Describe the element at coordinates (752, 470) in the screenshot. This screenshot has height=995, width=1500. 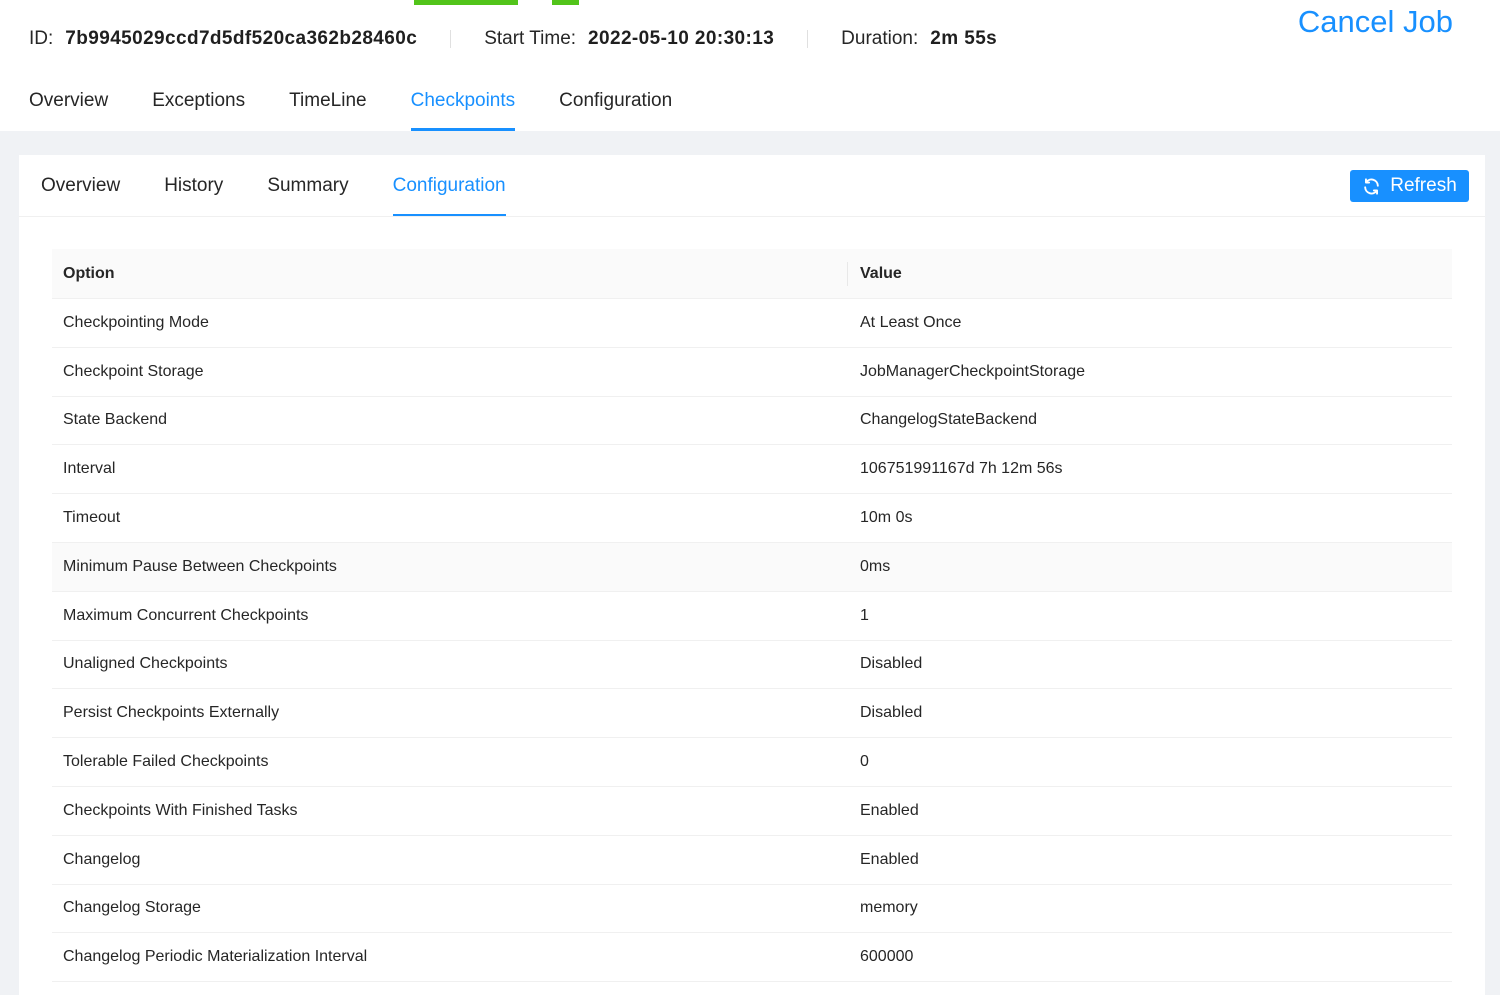
I see `table-row: Interval 106751991167d 7h 12m 56s` at that location.